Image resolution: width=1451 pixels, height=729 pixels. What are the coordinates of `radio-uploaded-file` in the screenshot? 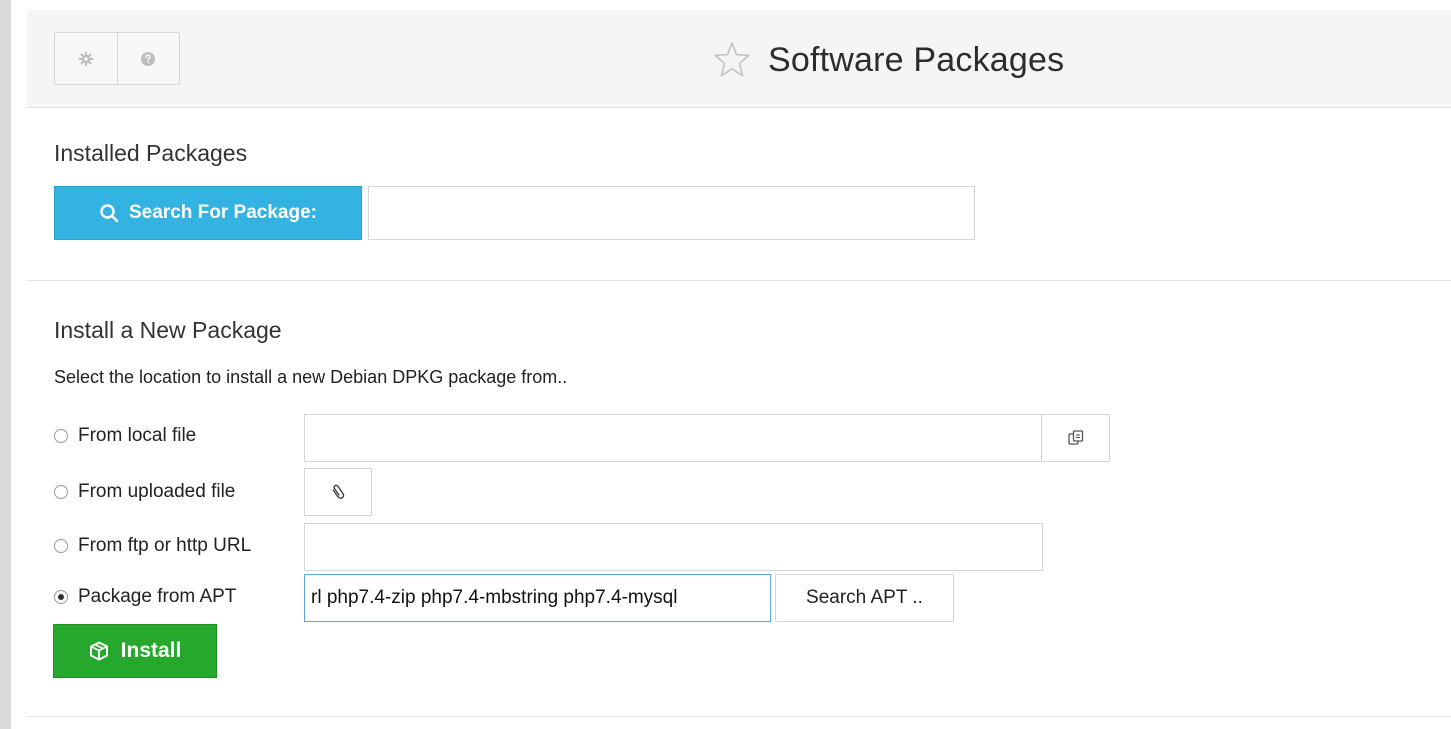 It's located at (61, 492).